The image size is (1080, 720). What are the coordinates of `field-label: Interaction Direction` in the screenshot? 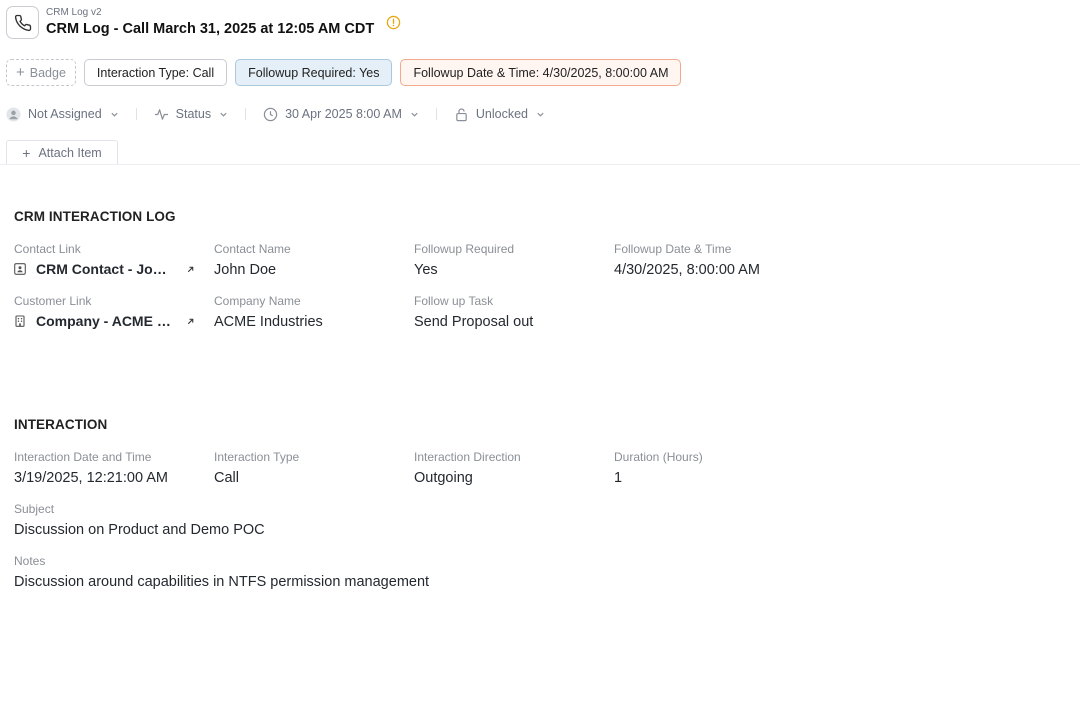 It's located at (467, 457).